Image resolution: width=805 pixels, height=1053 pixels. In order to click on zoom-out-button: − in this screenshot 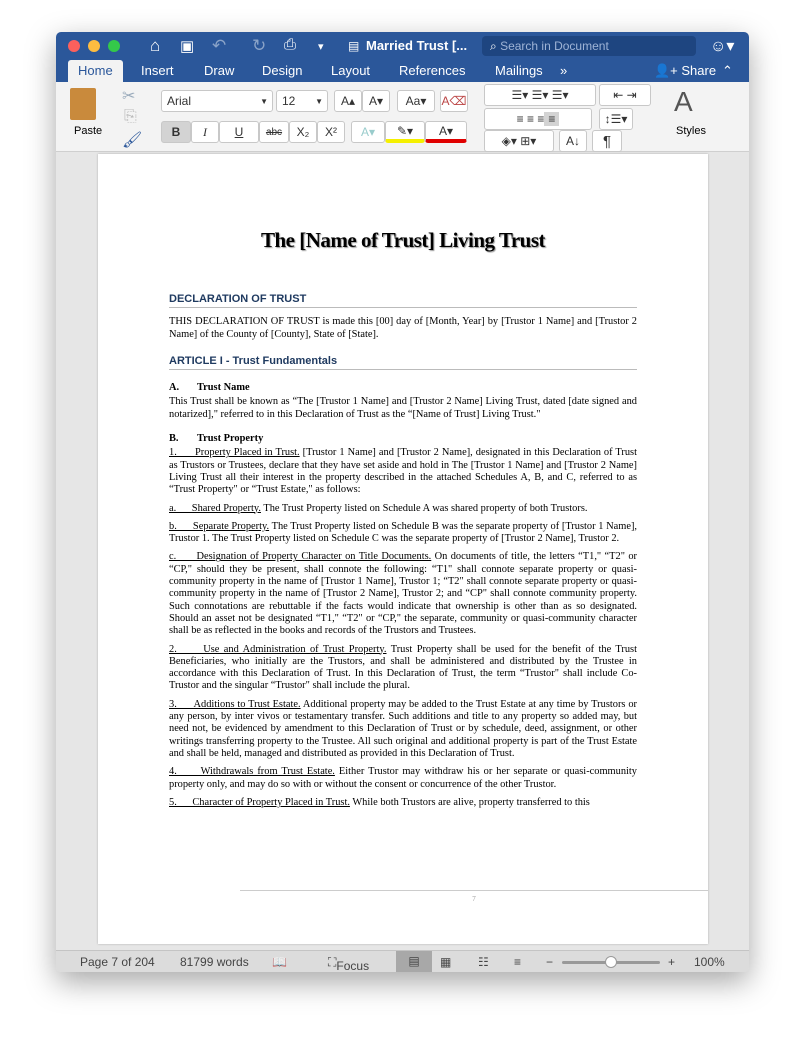, I will do `click(549, 962)`.